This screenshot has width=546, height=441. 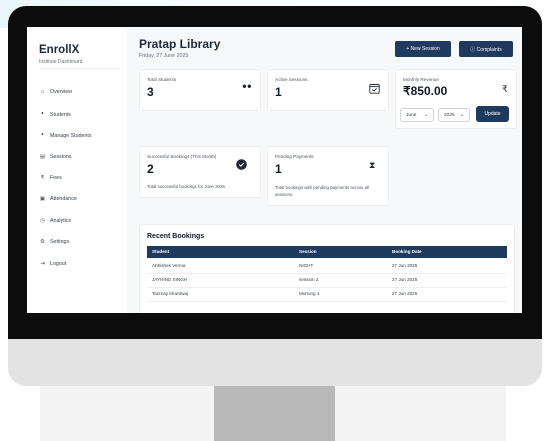 What do you see at coordinates (417, 115) in the screenshot?
I see `month-select: June ⌄` at bounding box center [417, 115].